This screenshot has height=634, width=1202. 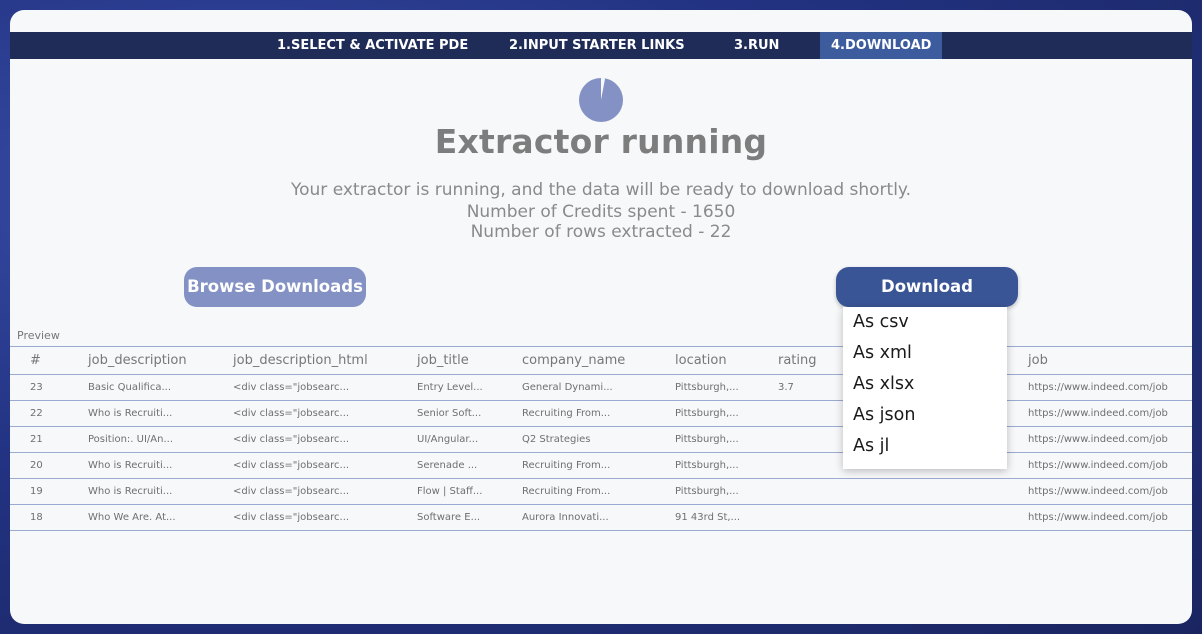 I want to click on rows-extracted: Number of rows extracted - 22, so click(x=601, y=232).